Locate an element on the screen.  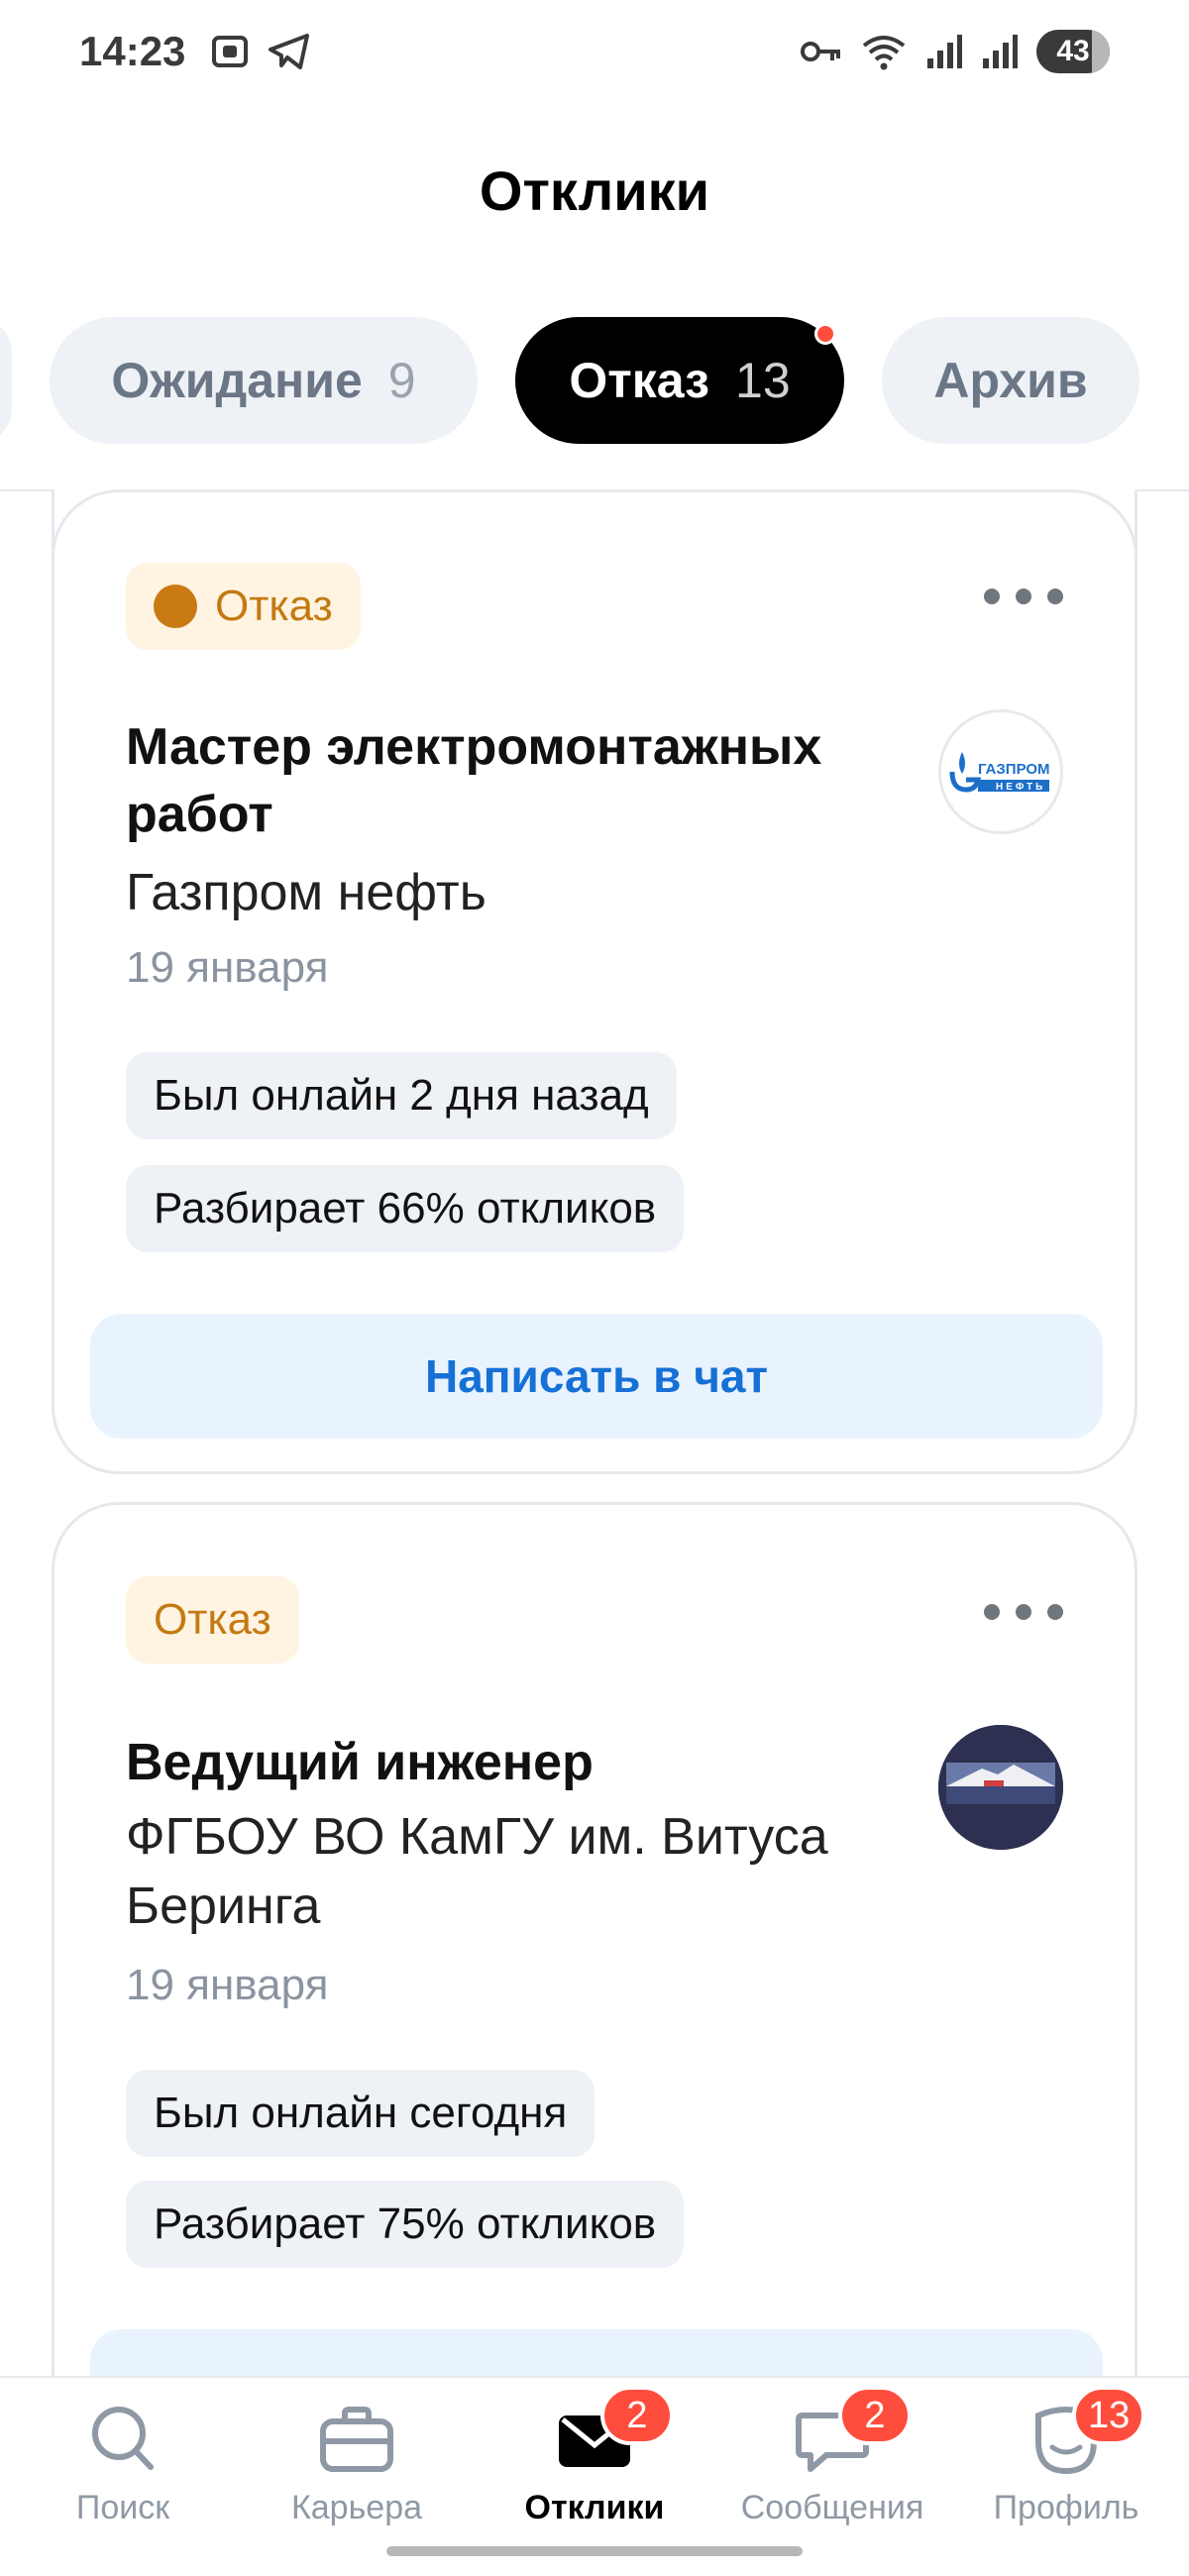
status-right-icons: 43 is located at coordinates (956, 51).